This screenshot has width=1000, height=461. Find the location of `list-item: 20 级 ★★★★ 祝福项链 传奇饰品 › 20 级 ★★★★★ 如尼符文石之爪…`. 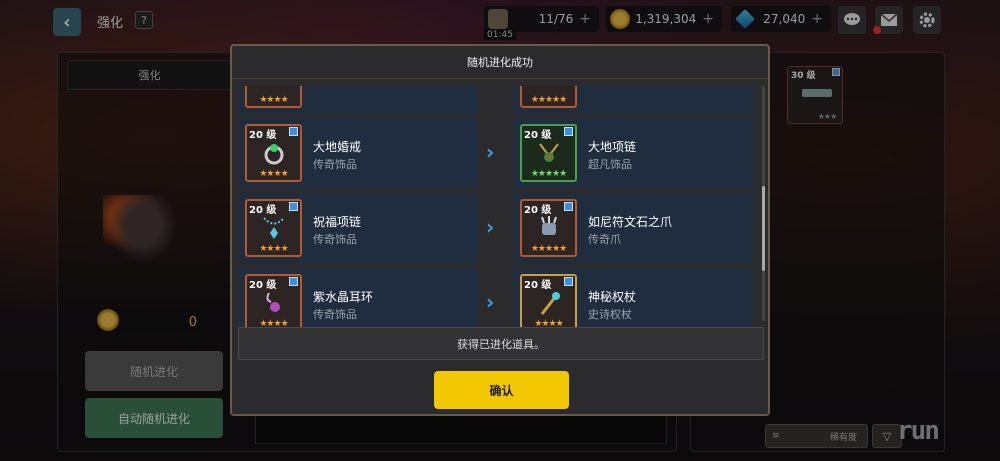

list-item: 20 级 ★★★★ 祝福项链 传奇饰品 › 20 级 ★★★★★ 如尼符文石之爪… is located at coordinates (496, 228).